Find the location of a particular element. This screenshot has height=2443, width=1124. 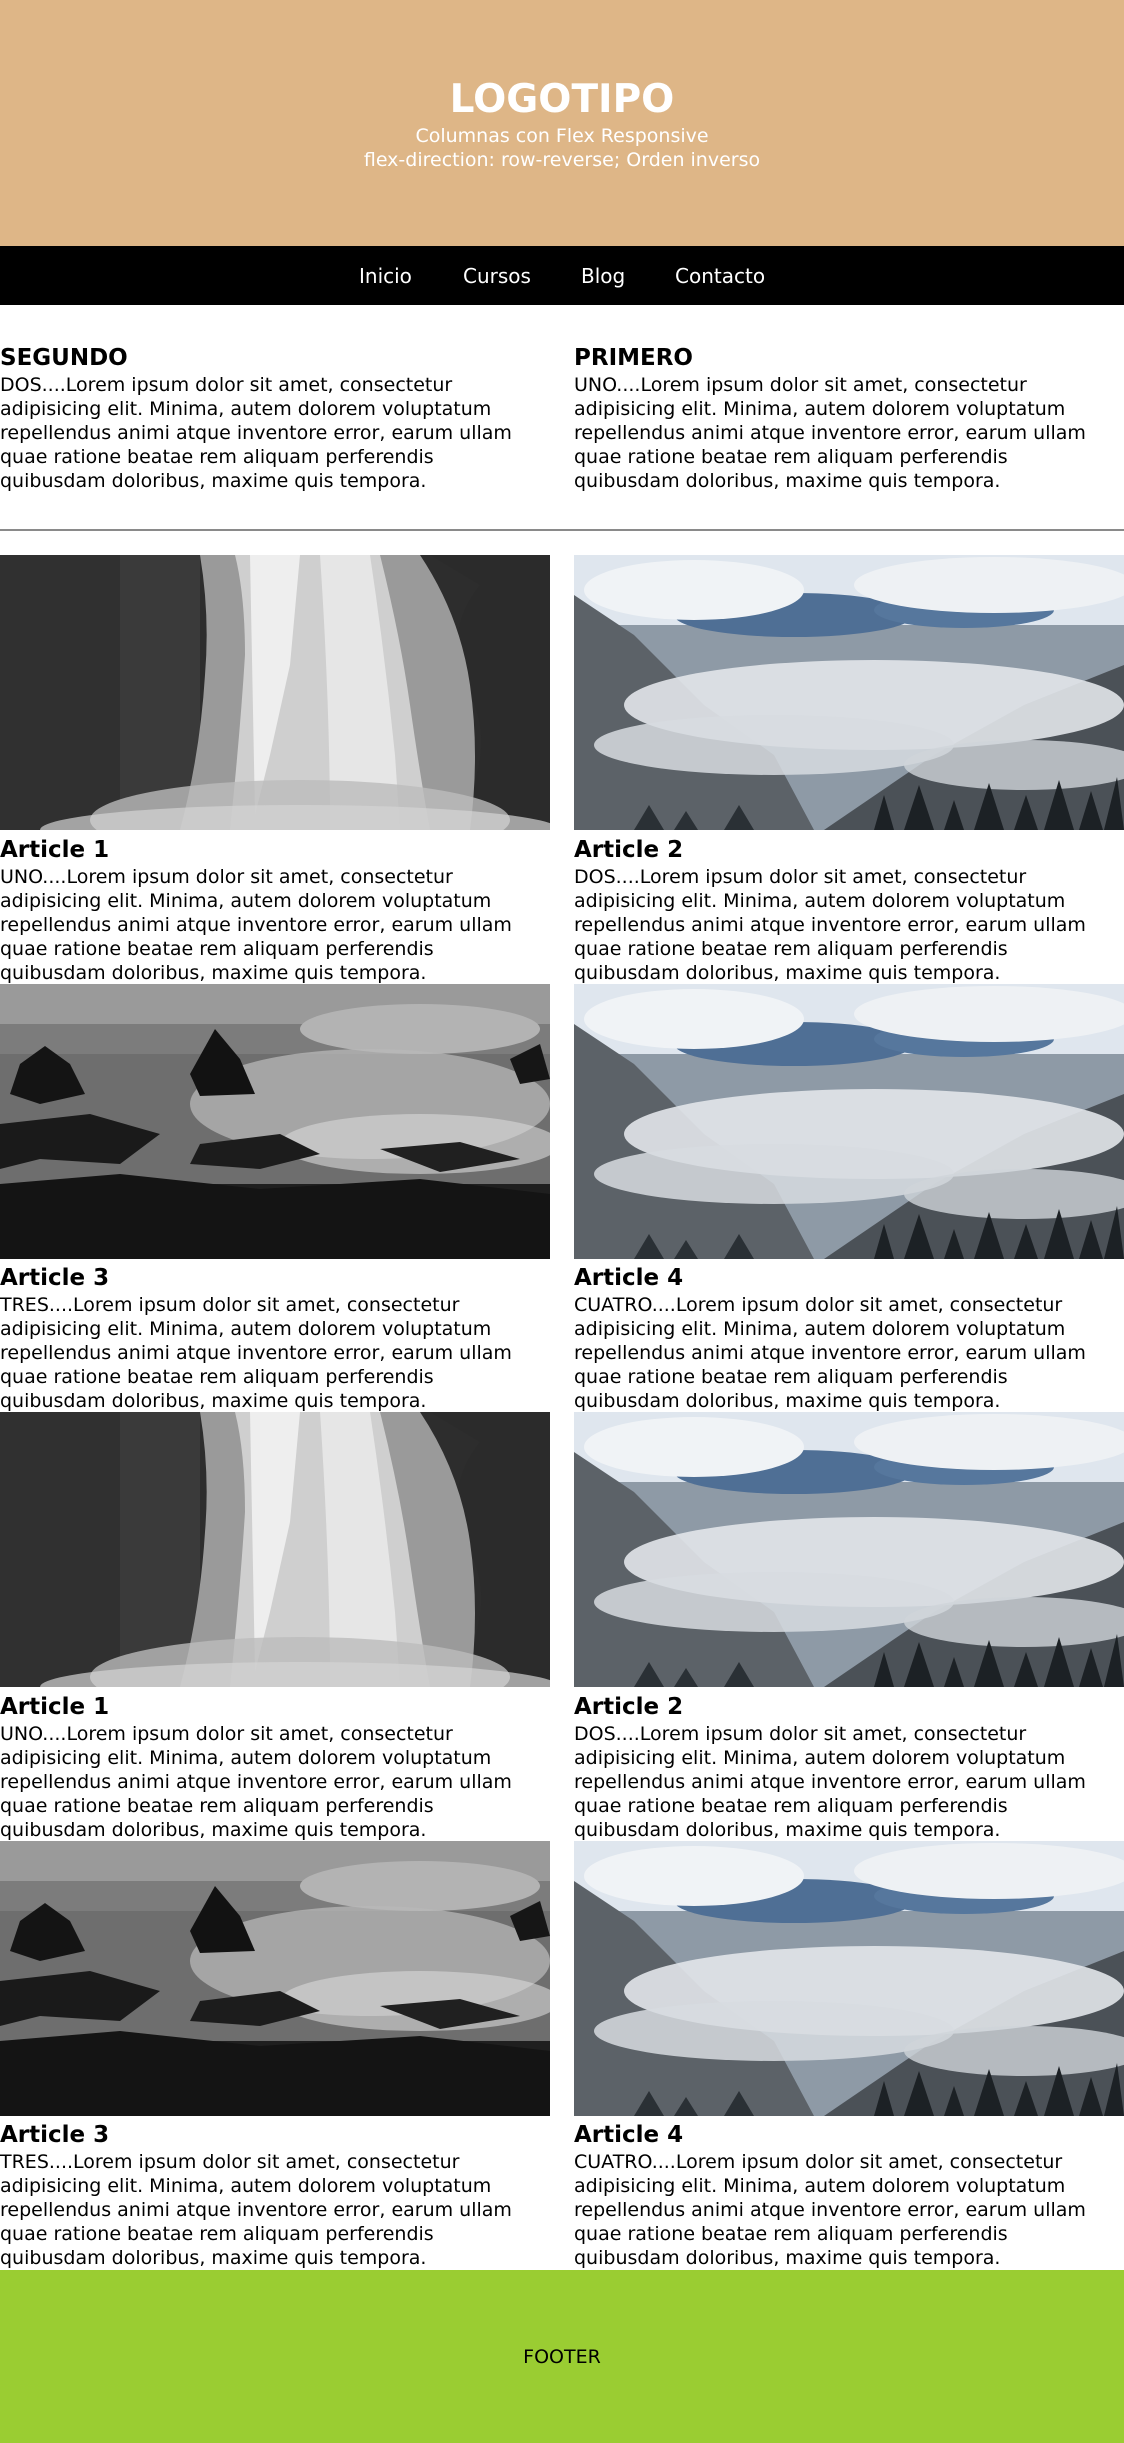

section-title-primero: PRIMERO is located at coordinates (633, 358).